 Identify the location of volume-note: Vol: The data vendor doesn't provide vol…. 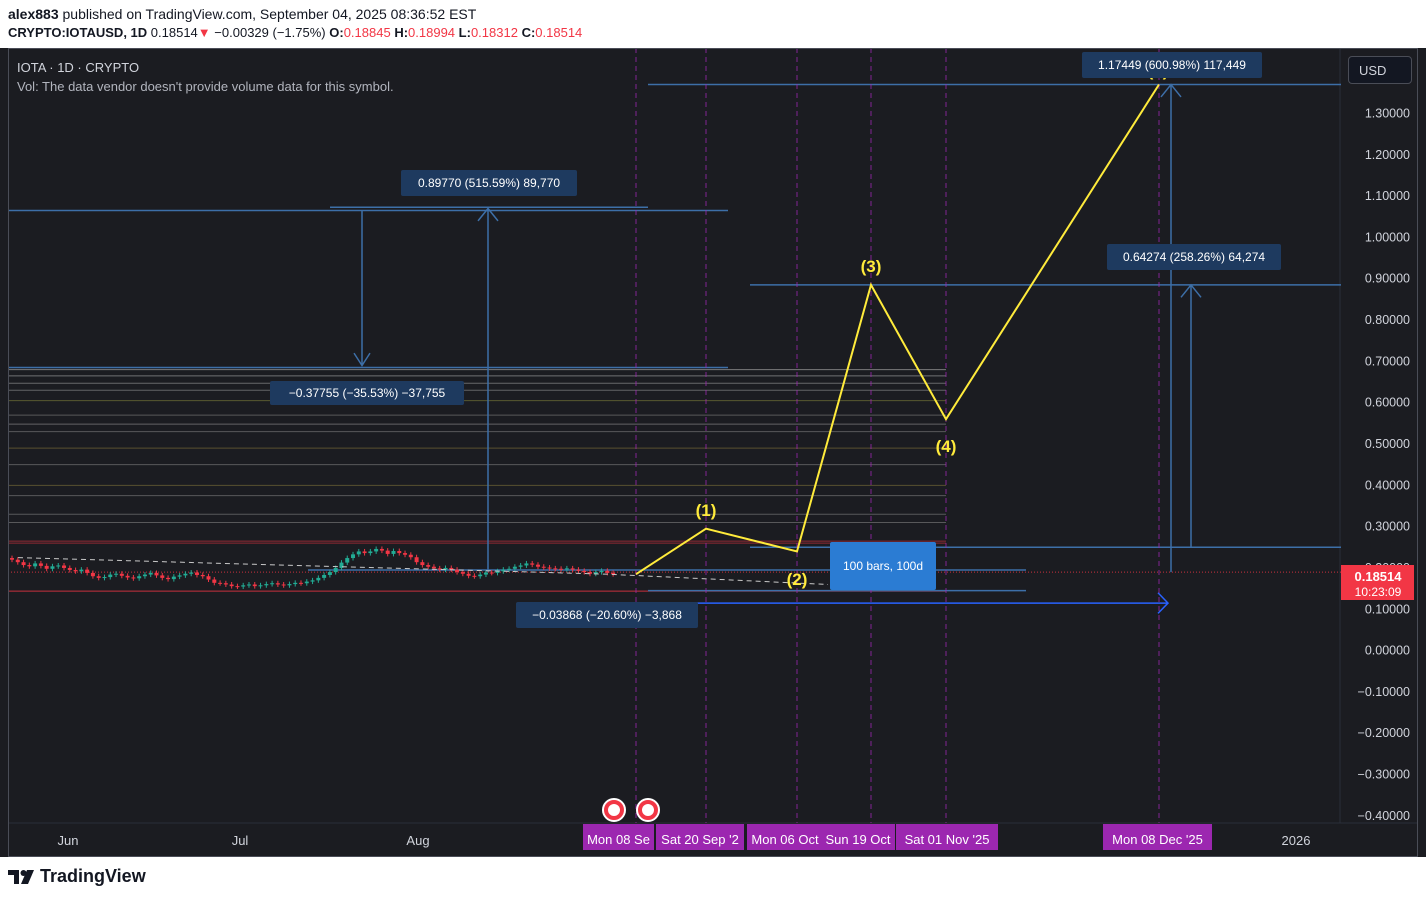
(205, 86).